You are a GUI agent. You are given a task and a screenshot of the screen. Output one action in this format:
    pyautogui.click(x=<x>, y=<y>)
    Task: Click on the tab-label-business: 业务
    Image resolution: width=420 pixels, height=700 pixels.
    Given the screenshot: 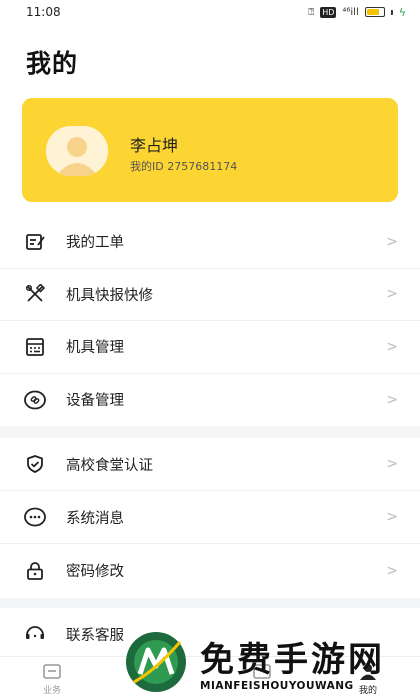 What is the action you would take?
    pyautogui.click(x=51, y=691)
    